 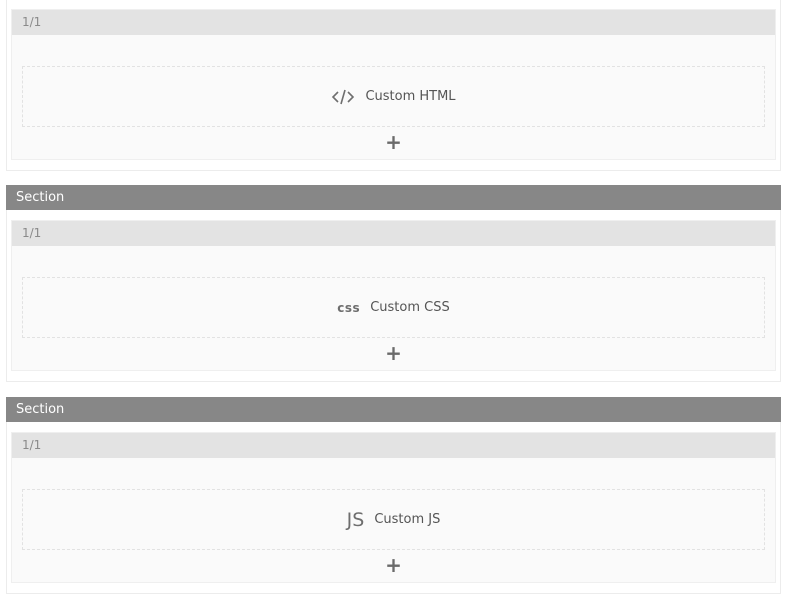 I want to click on css-icon: css, so click(x=349, y=307).